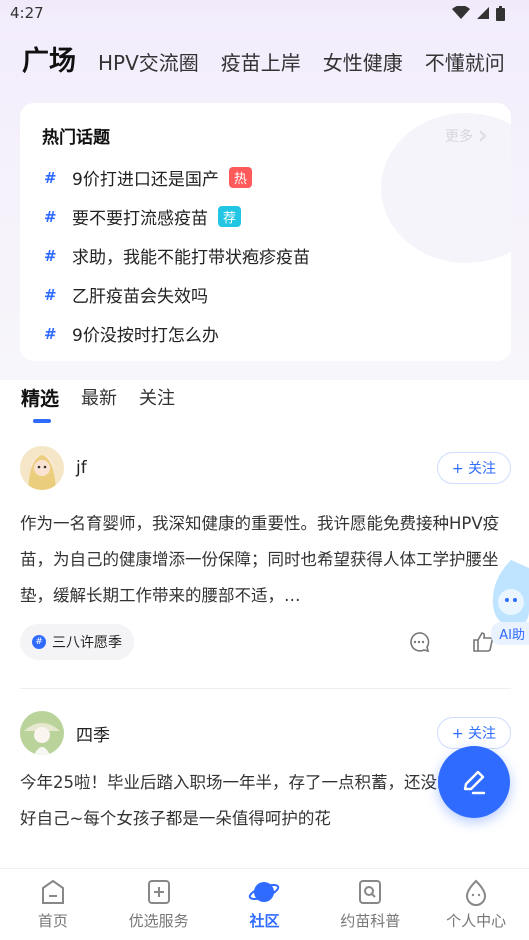  What do you see at coordinates (148, 65) in the screenshot?
I see `tab-hpv: HPV交流圈` at bounding box center [148, 65].